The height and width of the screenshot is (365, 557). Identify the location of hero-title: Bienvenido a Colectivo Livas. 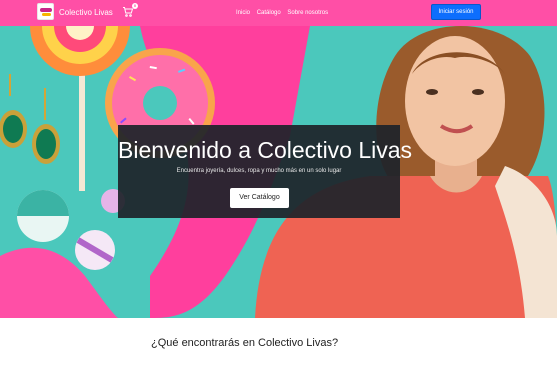
(265, 150).